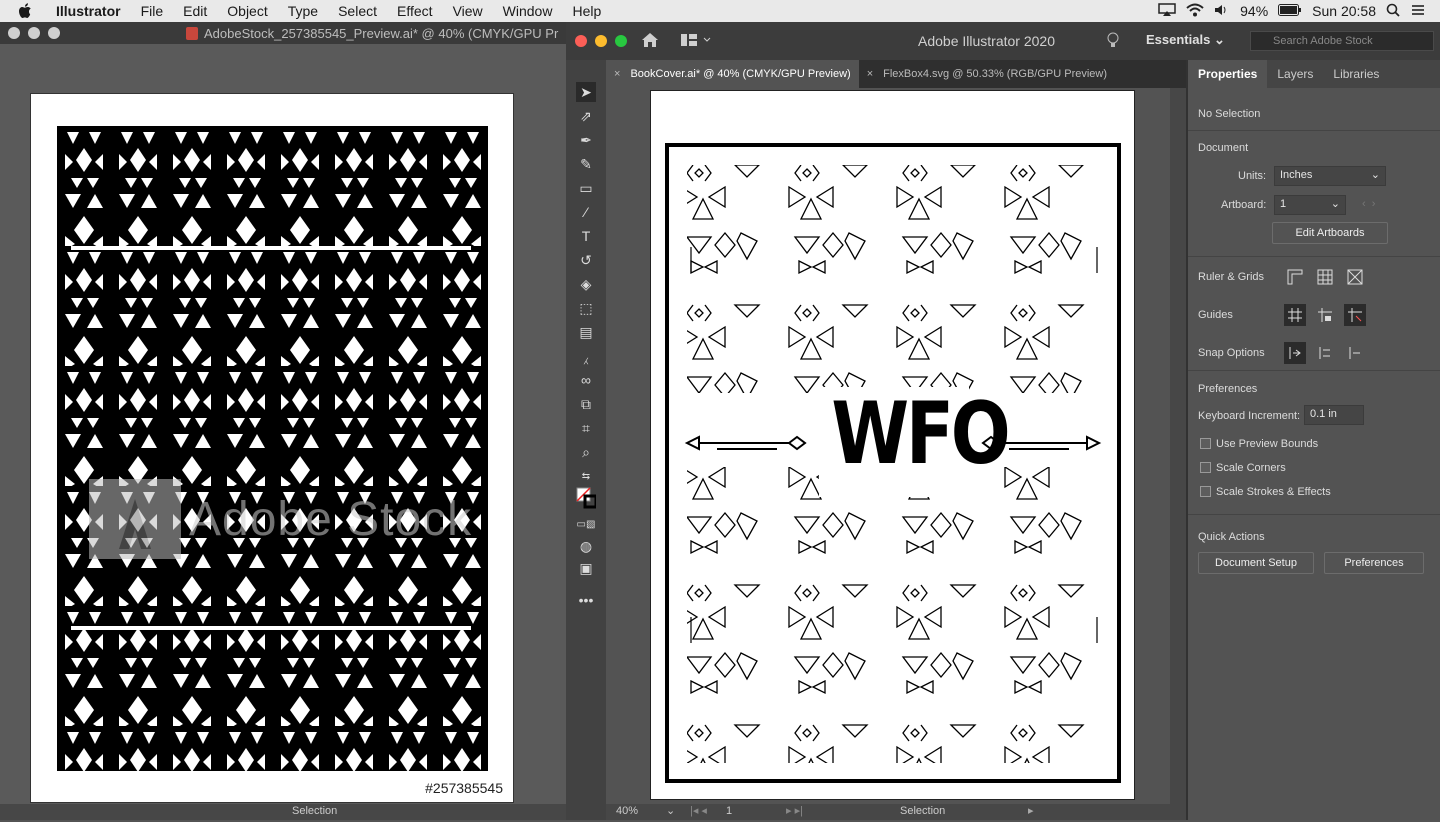 This screenshot has width=1440, height=822. Describe the element at coordinates (586, 380) in the screenshot. I see `blend-tool-icon: ∞` at that location.